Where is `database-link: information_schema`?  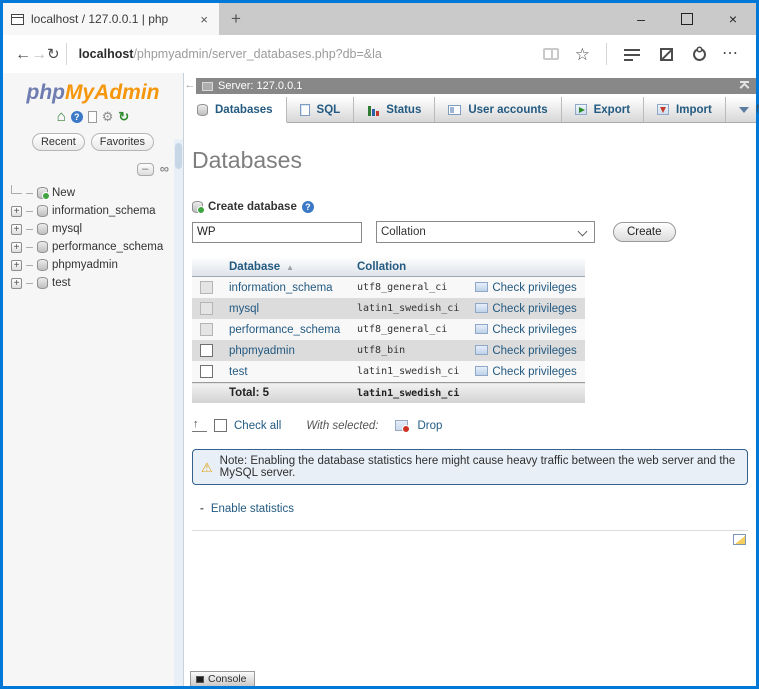
database-link: information_schema is located at coordinates (281, 288).